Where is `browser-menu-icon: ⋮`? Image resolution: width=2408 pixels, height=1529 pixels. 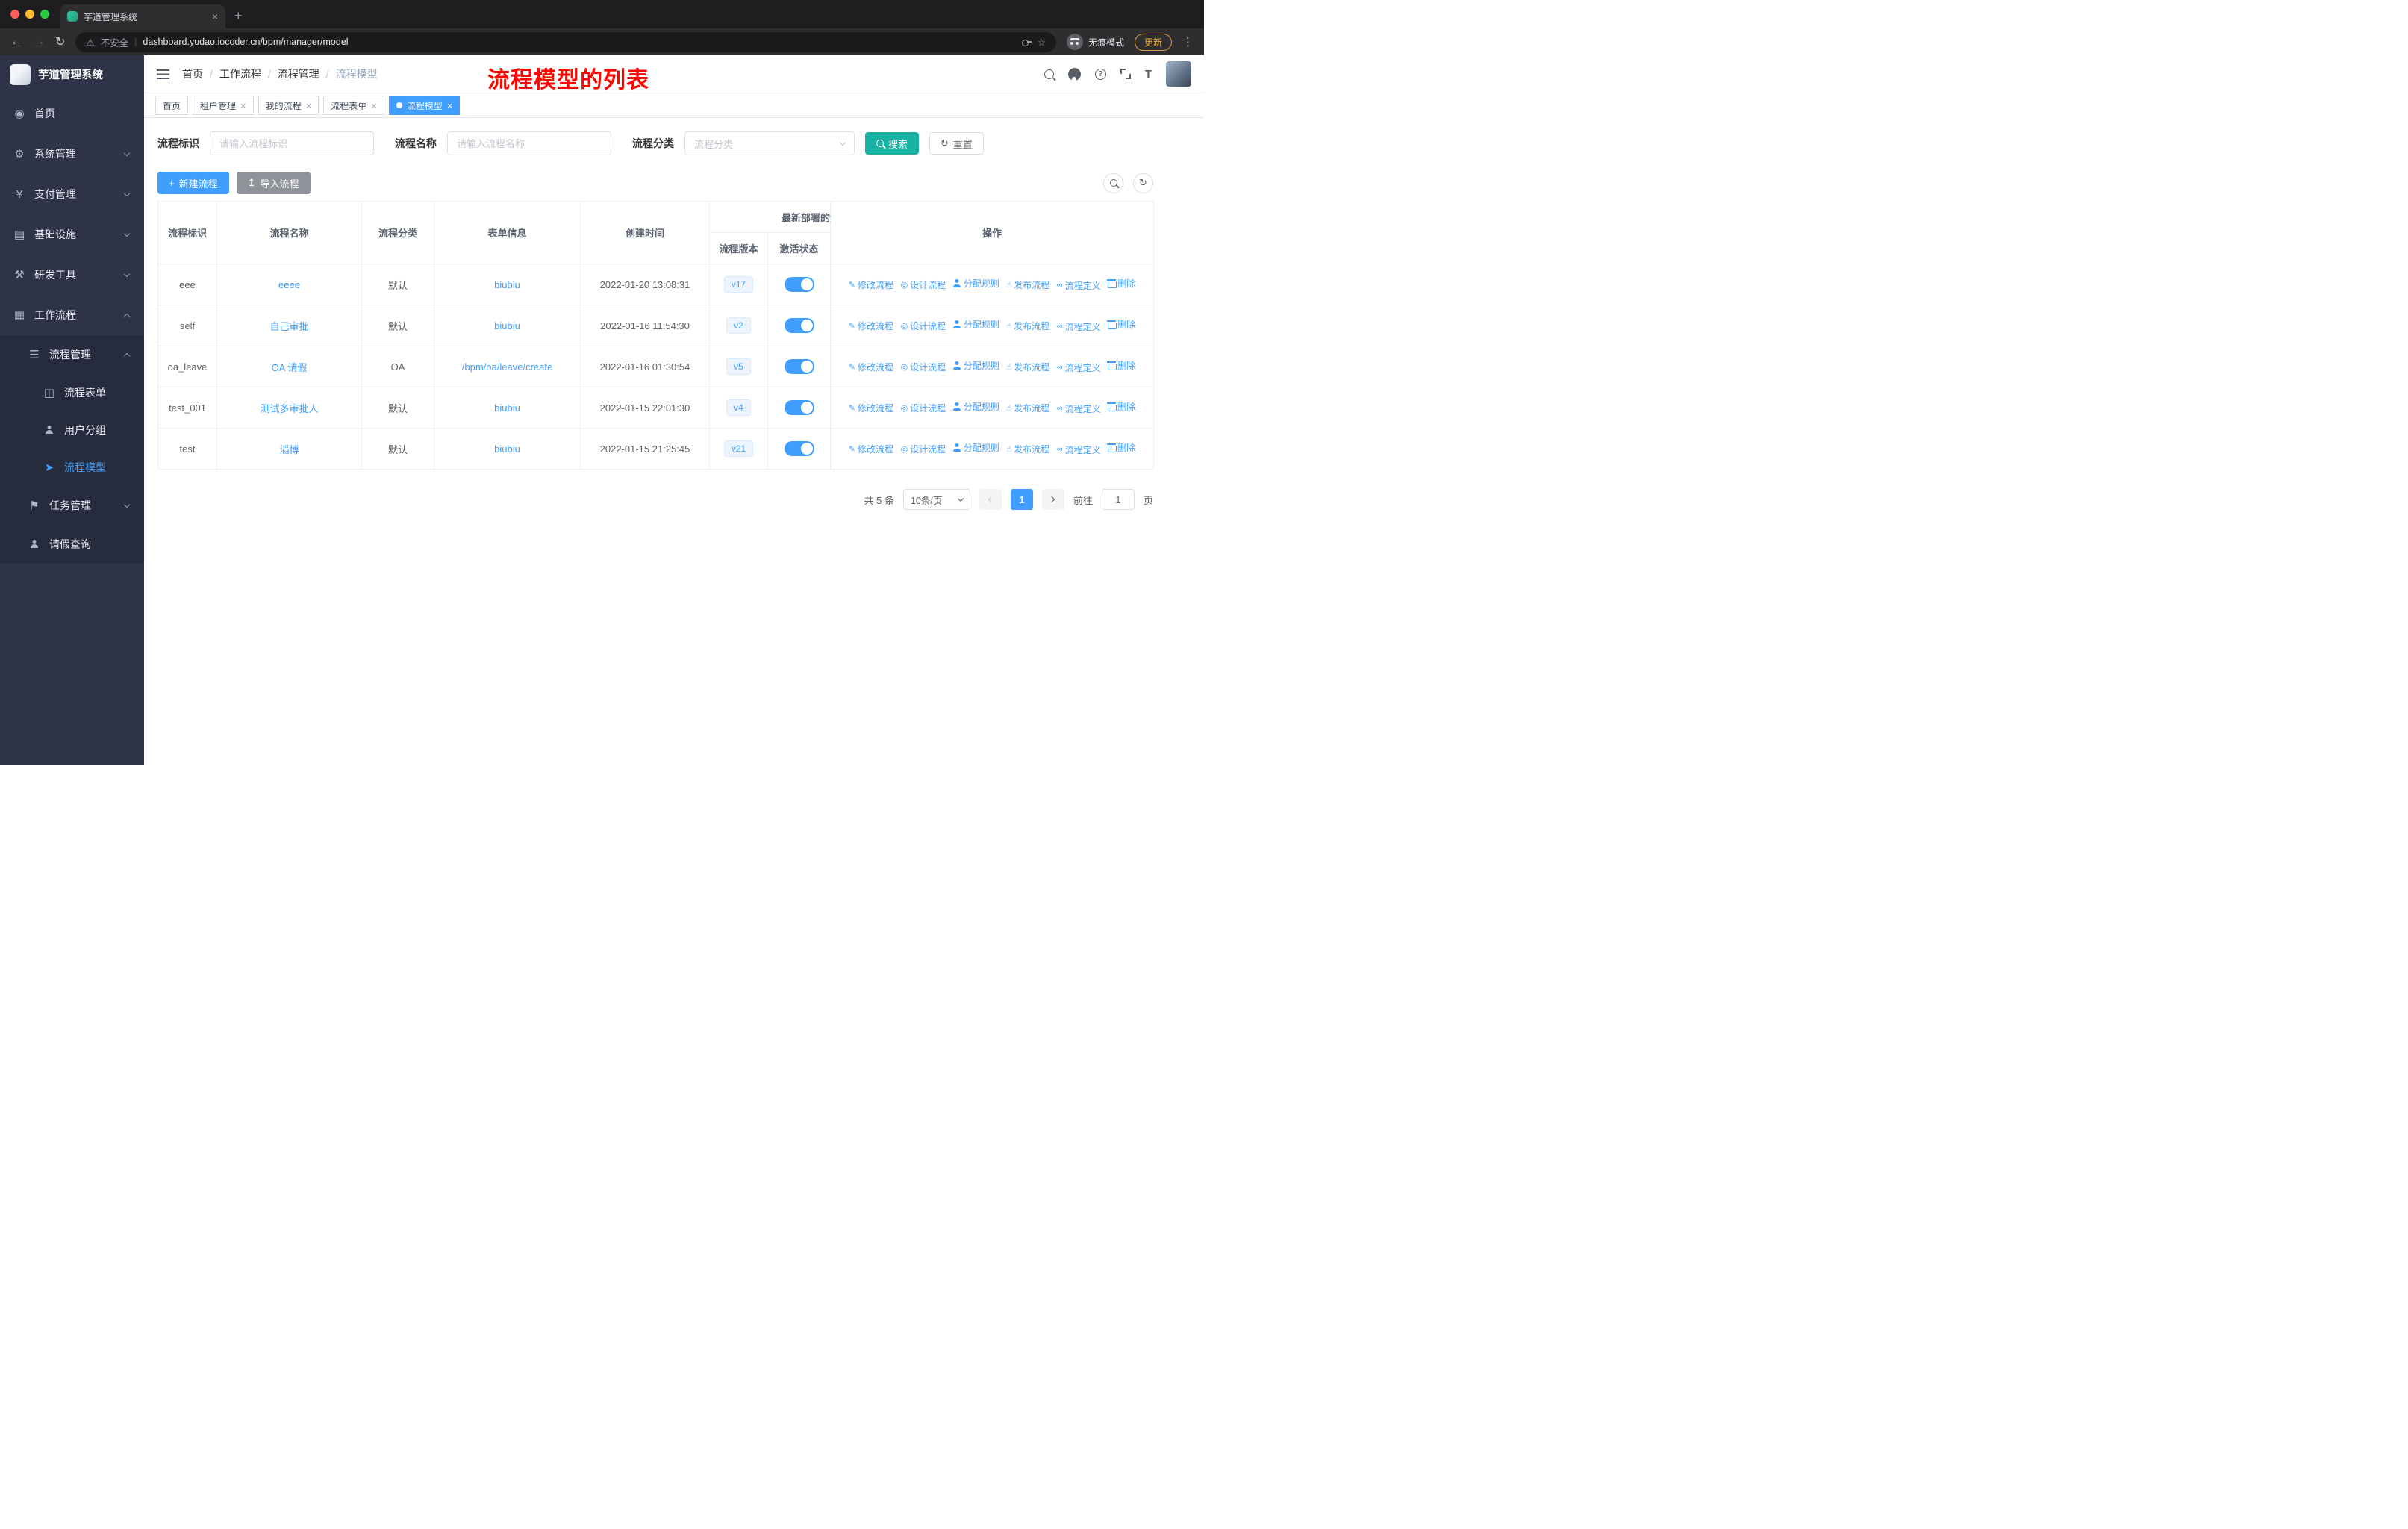
browser-menu-icon: ⋮ is located at coordinates (1188, 42).